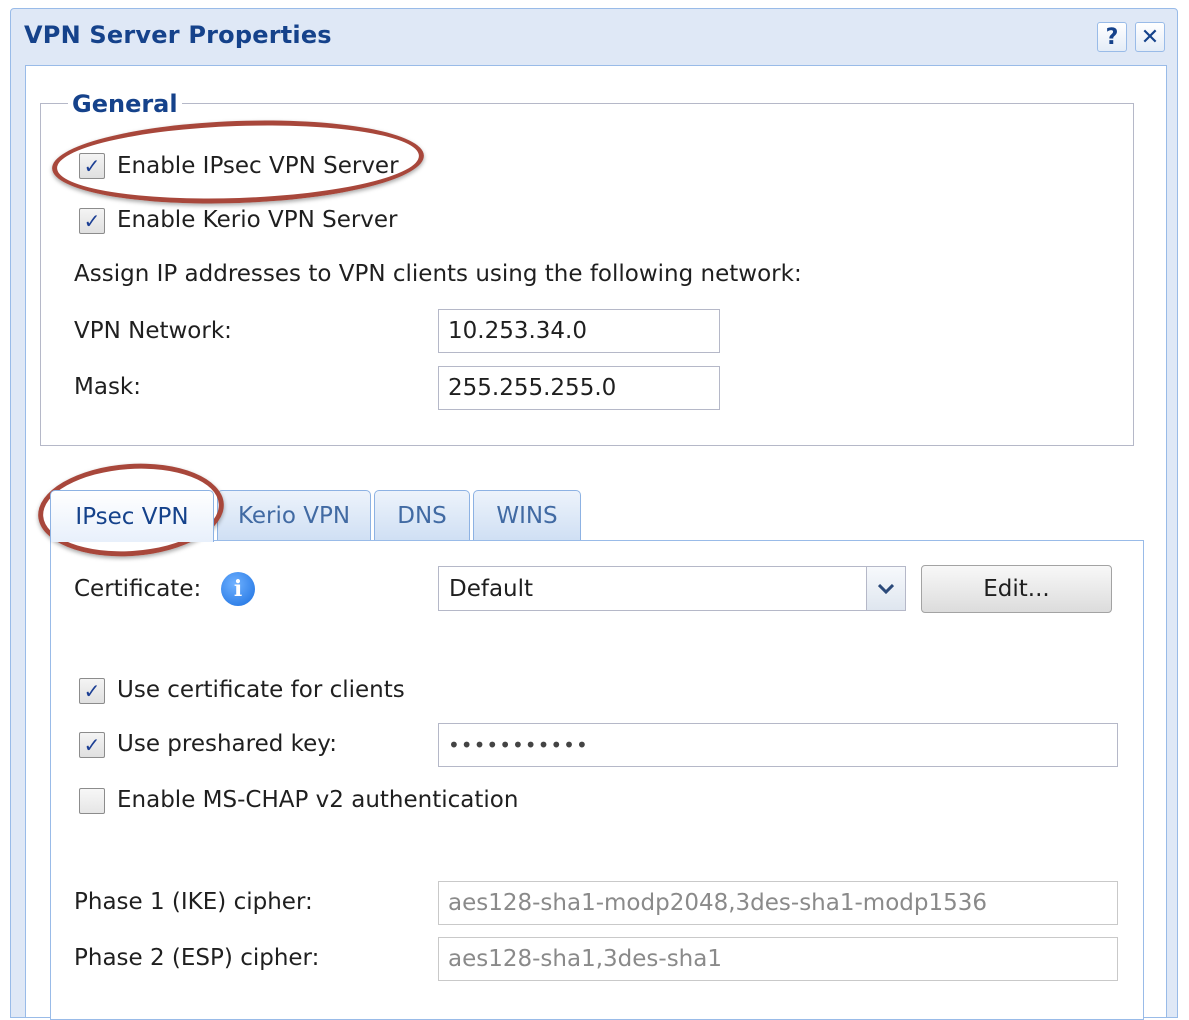  What do you see at coordinates (258, 166) in the screenshot?
I see `enable-ipsec-label: Enable IPsec VPN Server` at bounding box center [258, 166].